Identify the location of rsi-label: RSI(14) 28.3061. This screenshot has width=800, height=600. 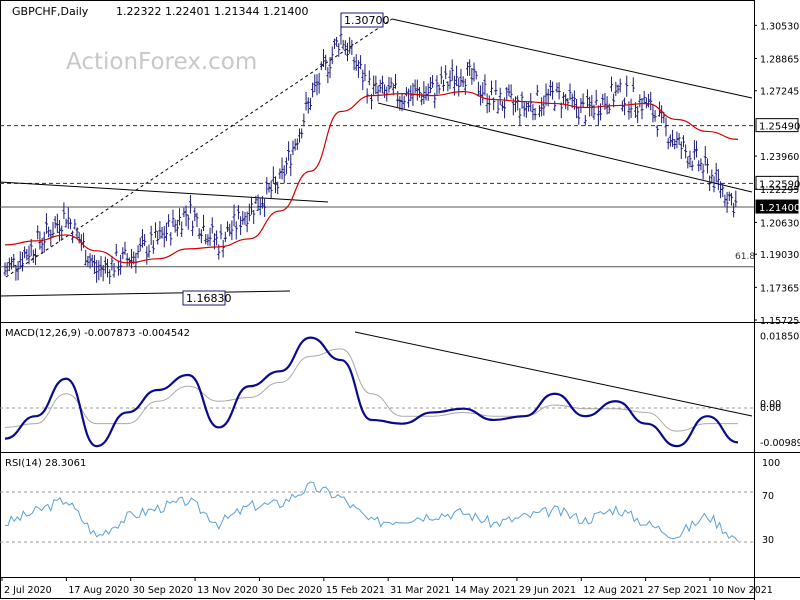
(45, 463).